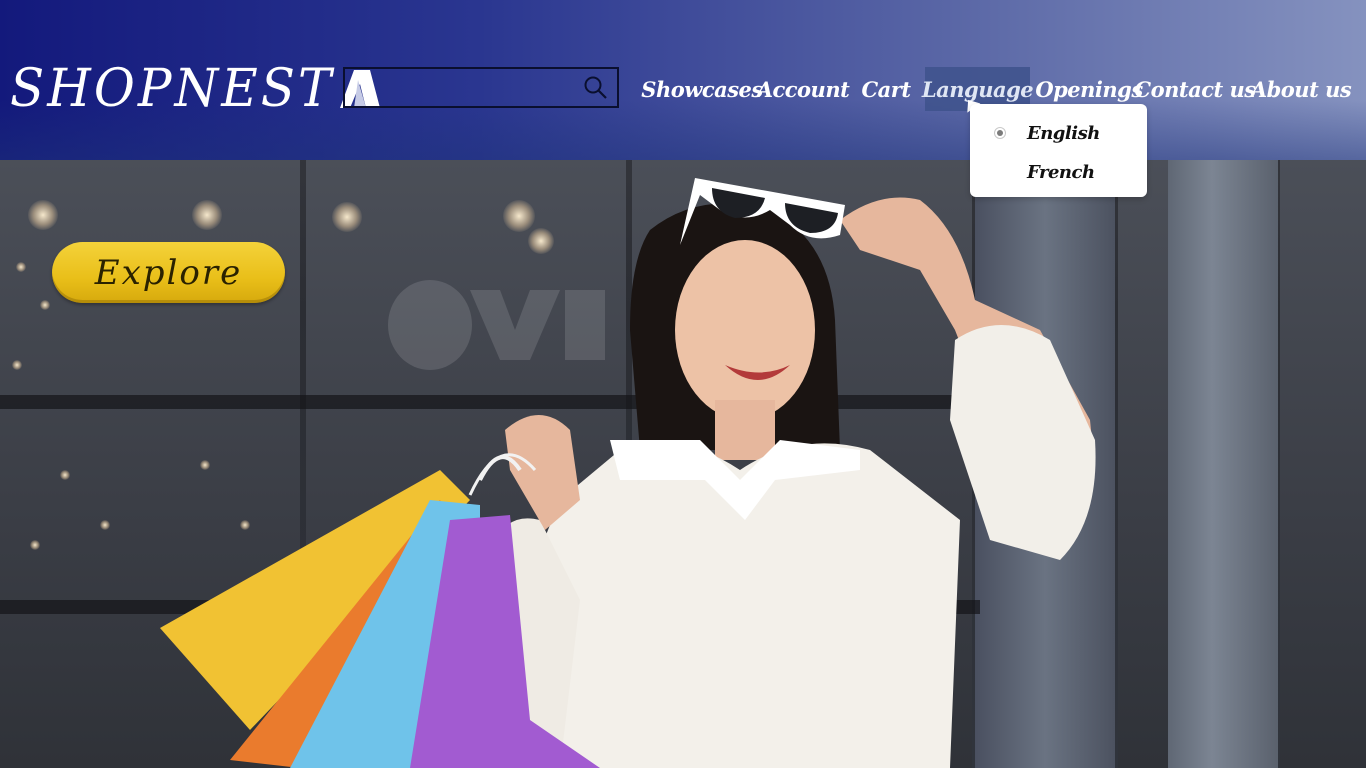 Image resolution: width=1366 pixels, height=768 pixels. I want to click on explore-button: Explore, so click(168, 272).